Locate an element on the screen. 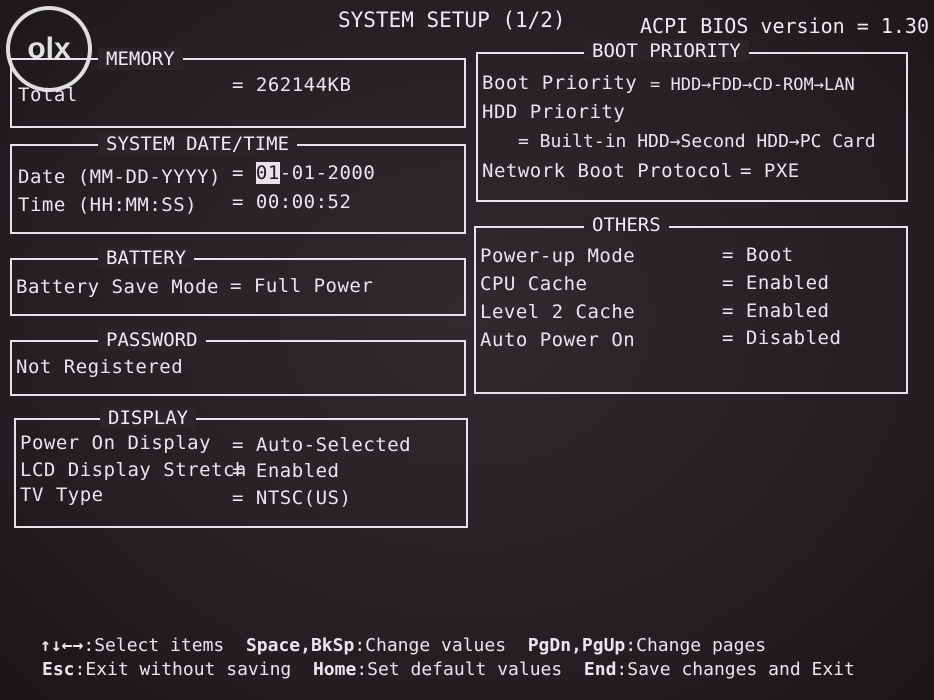 The height and width of the screenshot is (700, 934). esc-hint-key: Esc is located at coordinates (58, 669).